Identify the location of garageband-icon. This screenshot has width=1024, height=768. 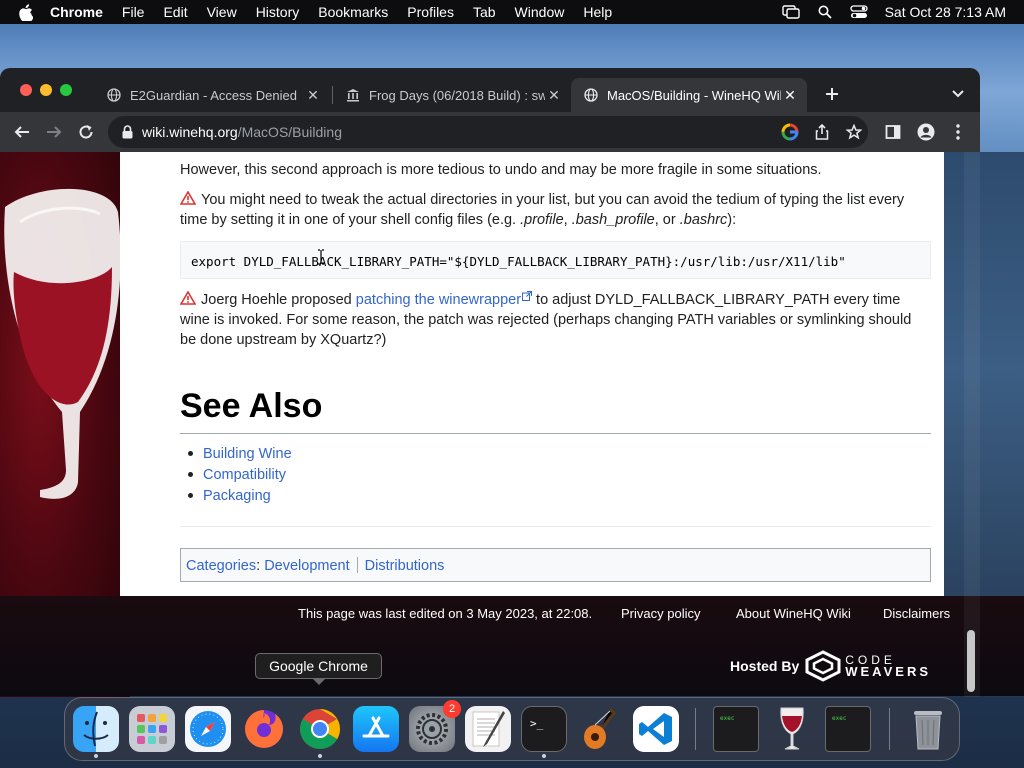
(600, 729).